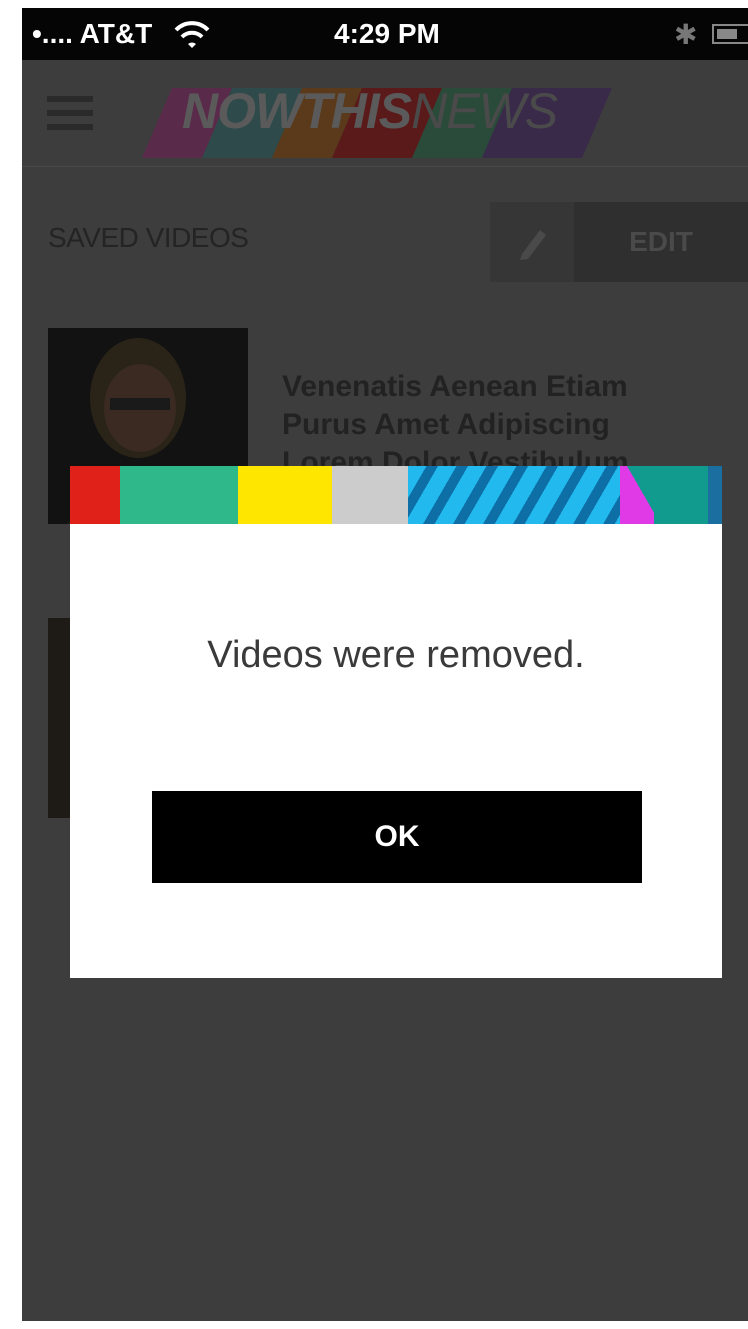 This screenshot has height=1329, width=748. I want to click on dialog-message: Videos were removed., so click(396, 655).